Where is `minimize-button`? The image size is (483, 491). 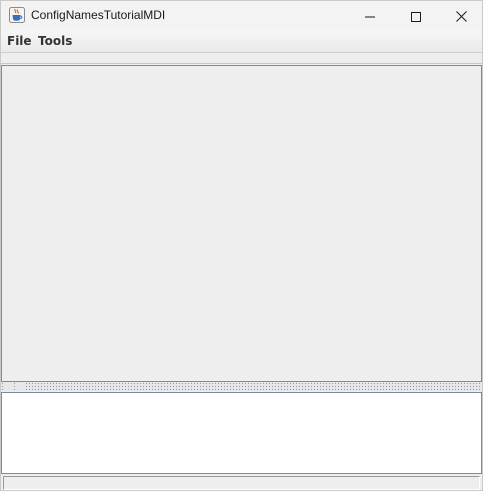
minimize-button is located at coordinates (370, 16).